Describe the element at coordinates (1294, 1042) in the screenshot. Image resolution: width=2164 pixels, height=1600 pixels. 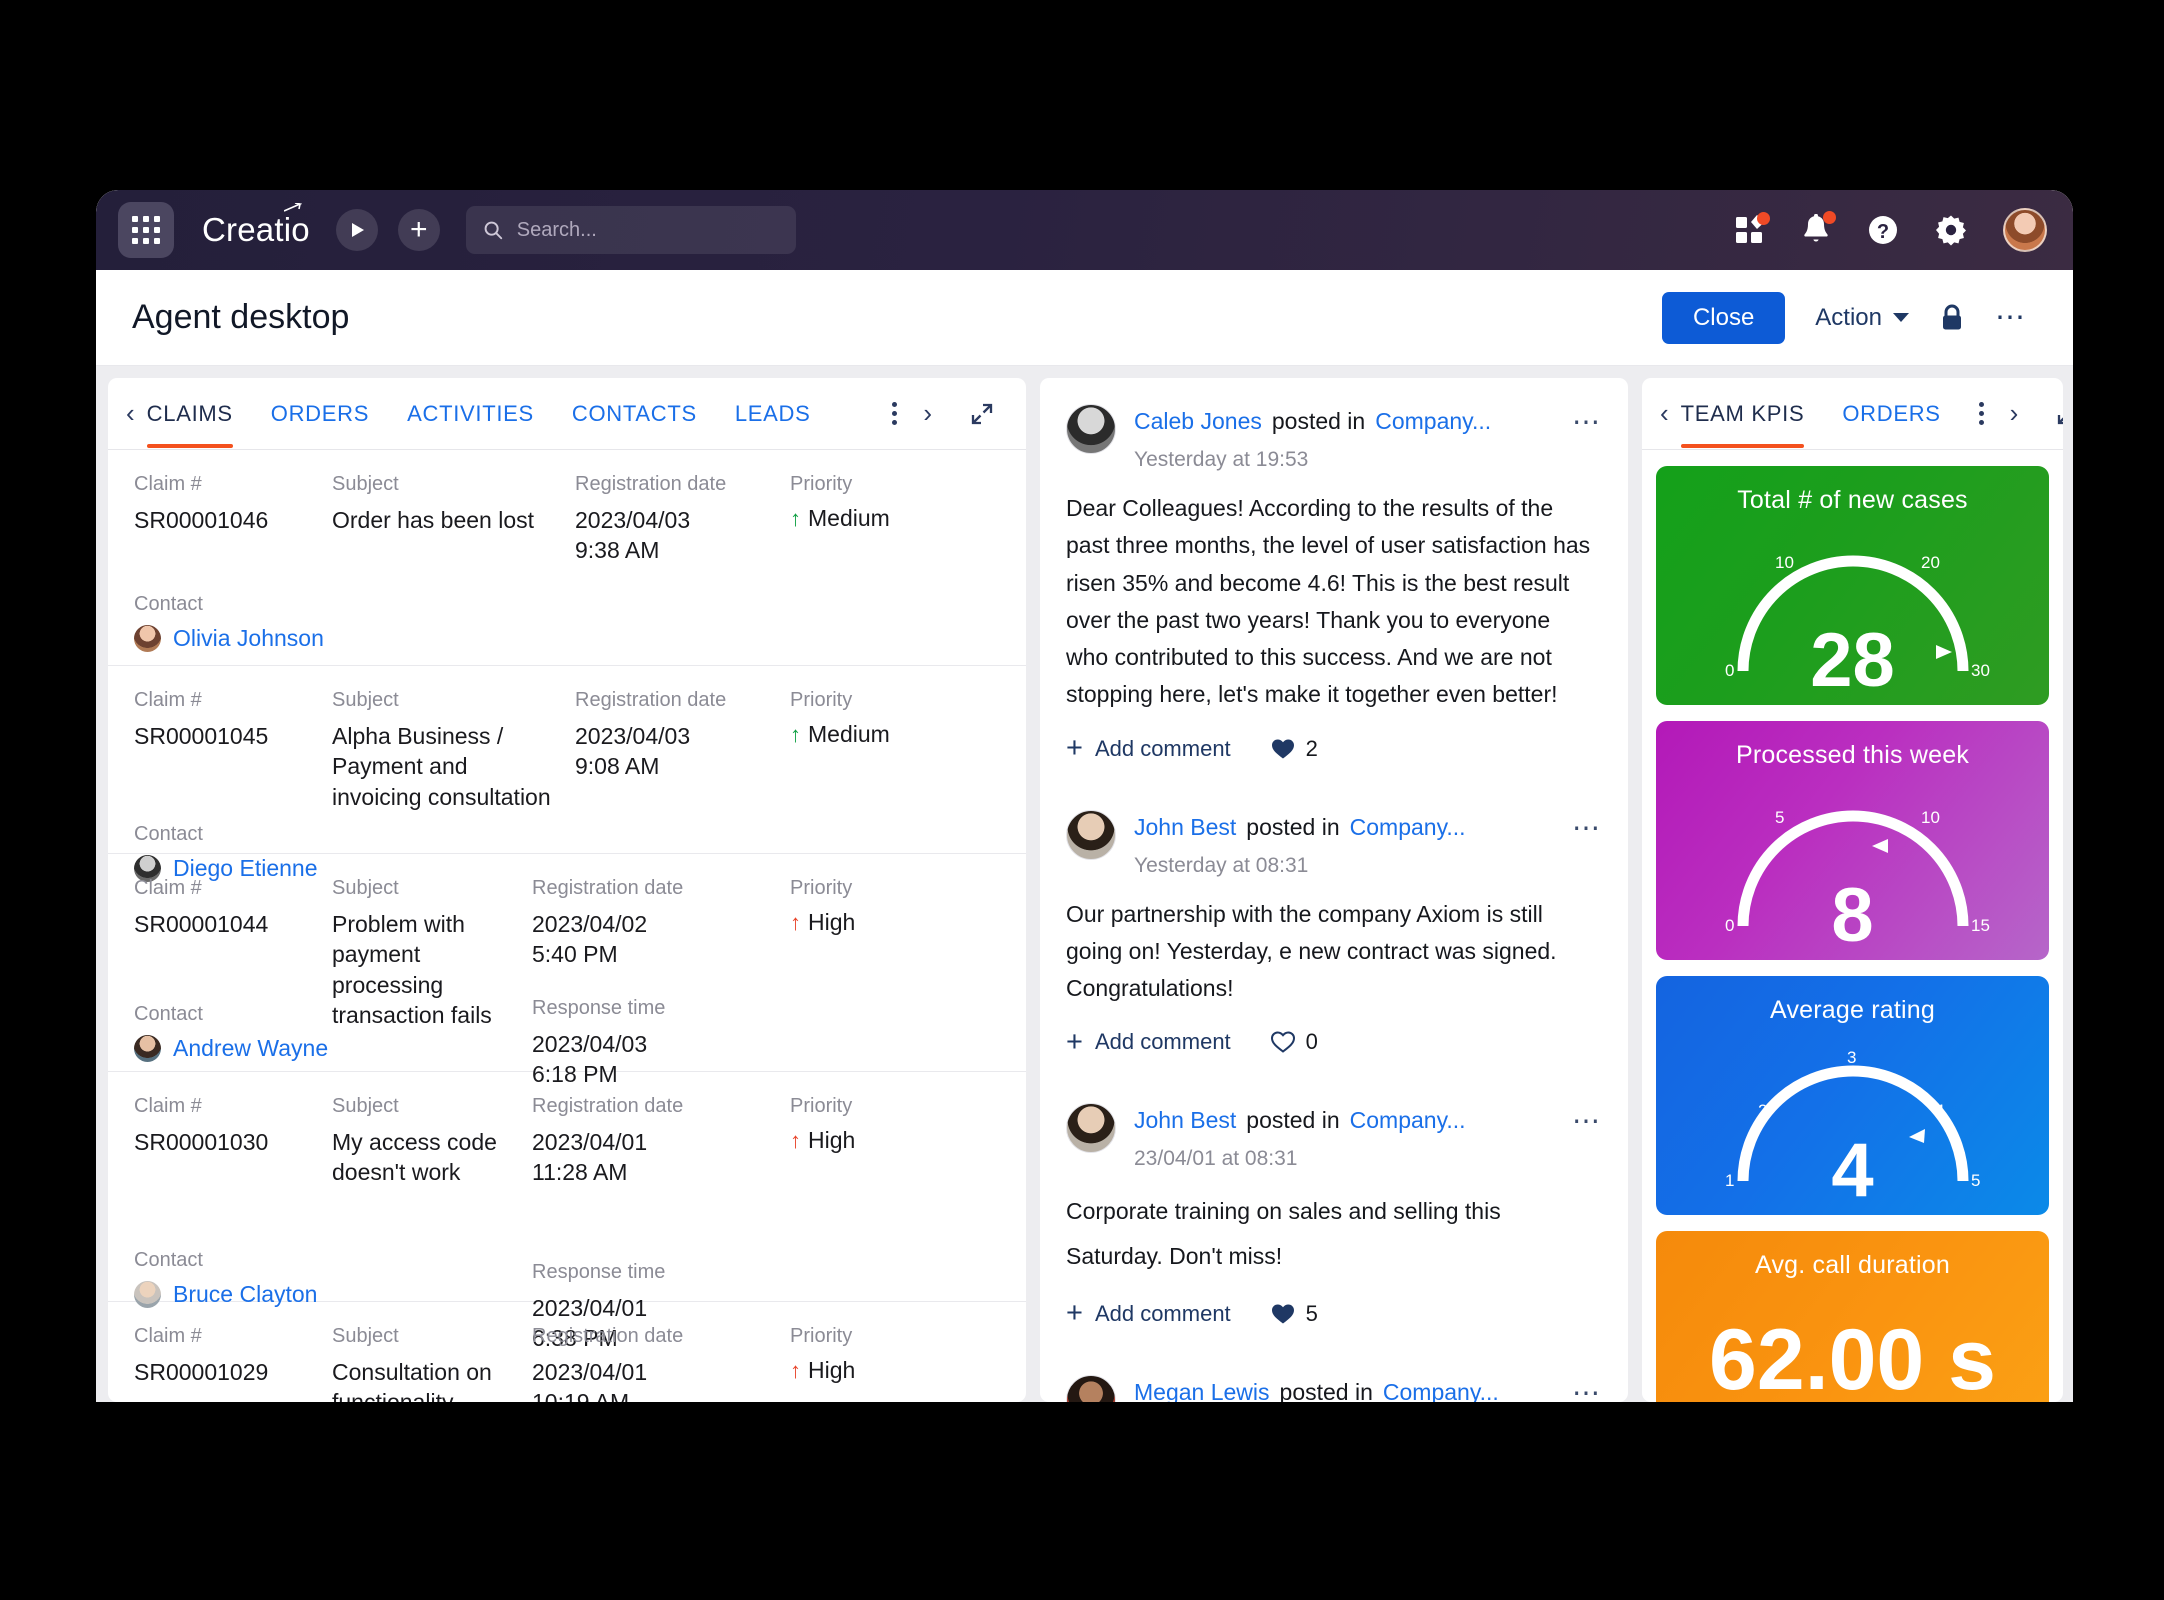
I see `like-button: 0` at that location.